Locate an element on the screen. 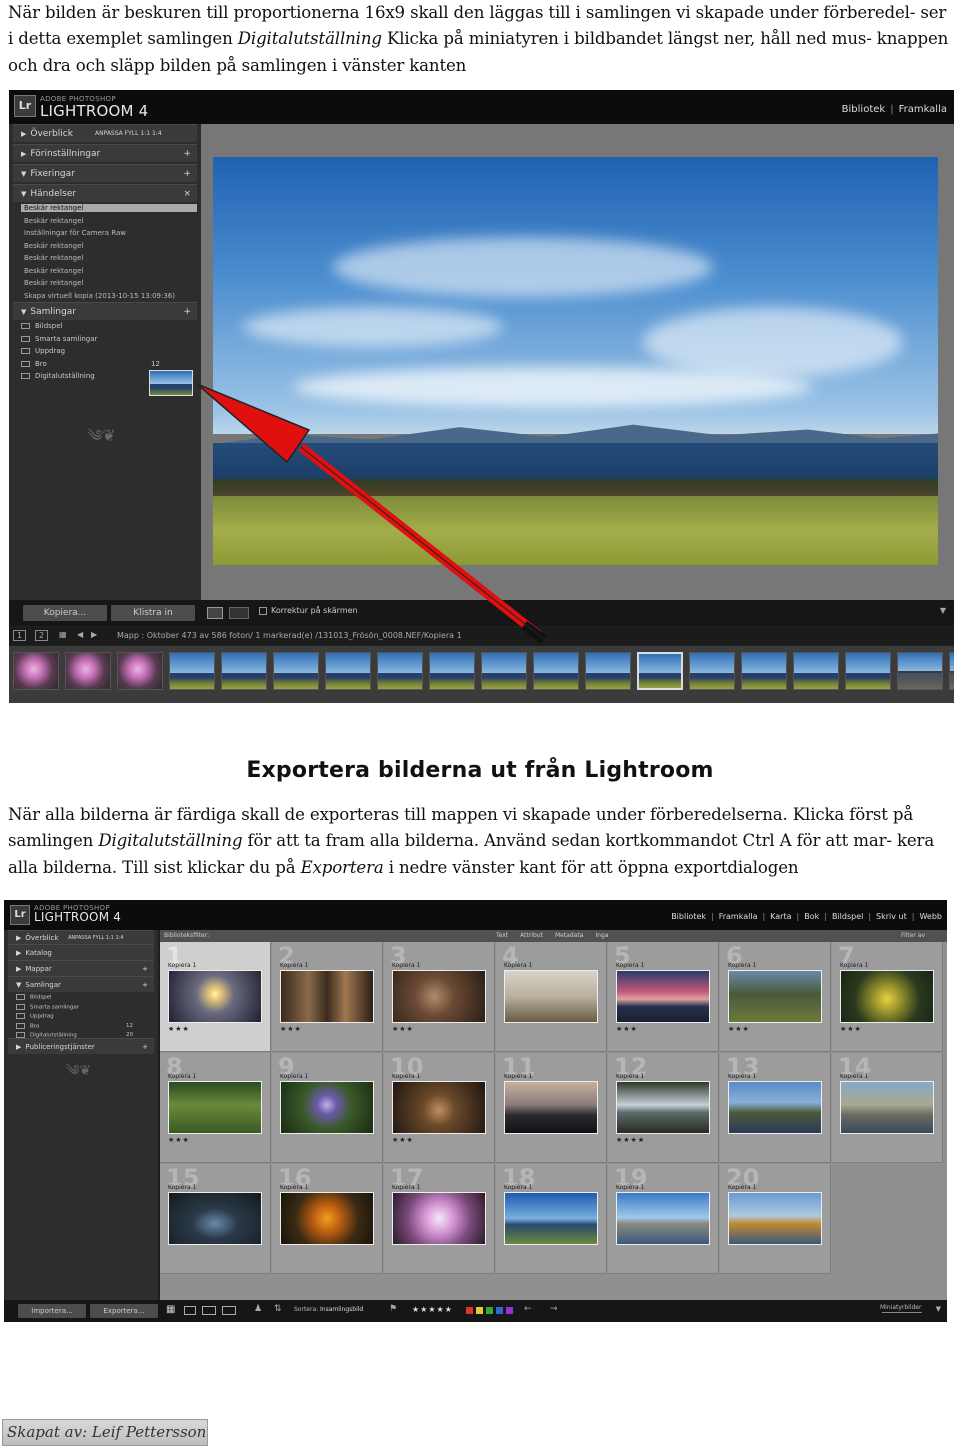 Image resolution: width=960 pixels, height=1448 pixels. catalog-label: Katalog is located at coordinates (38, 953).